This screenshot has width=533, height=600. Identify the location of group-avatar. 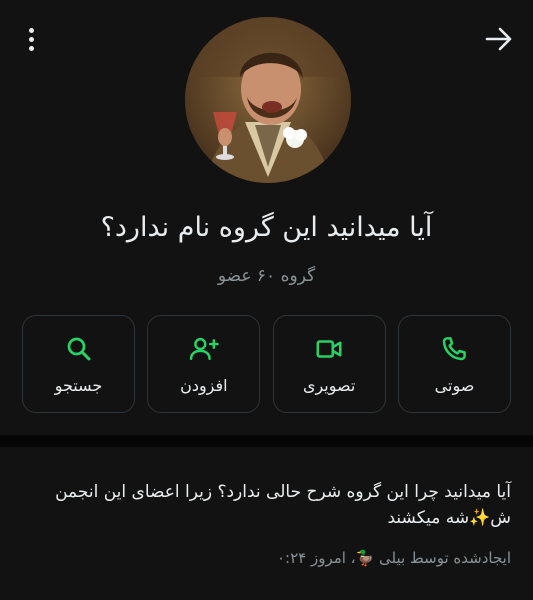
(268, 100).